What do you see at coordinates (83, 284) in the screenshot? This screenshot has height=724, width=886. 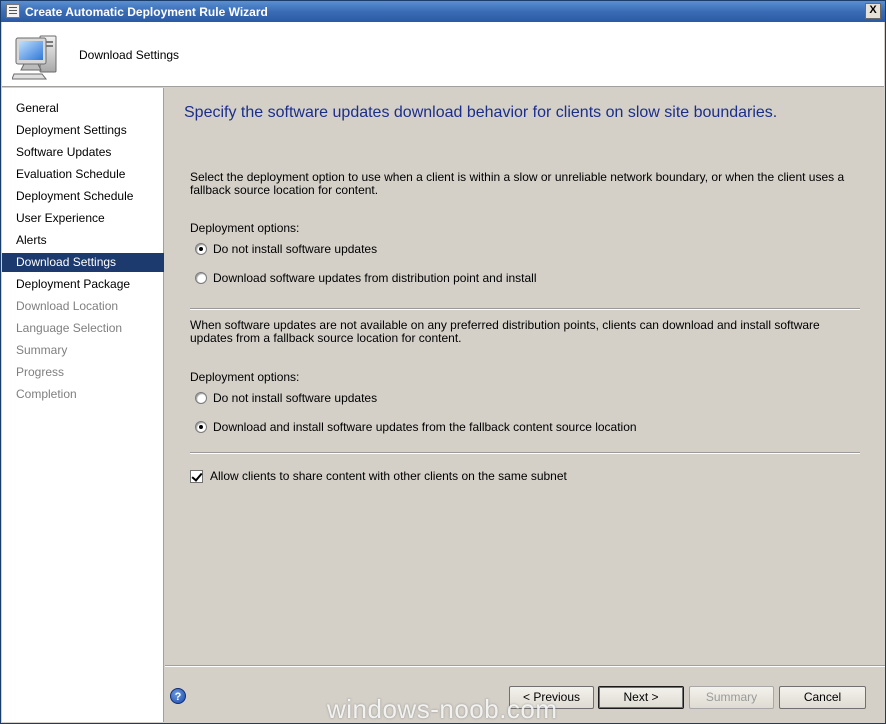 I see `step-deployment-package: Deployment Package` at bounding box center [83, 284].